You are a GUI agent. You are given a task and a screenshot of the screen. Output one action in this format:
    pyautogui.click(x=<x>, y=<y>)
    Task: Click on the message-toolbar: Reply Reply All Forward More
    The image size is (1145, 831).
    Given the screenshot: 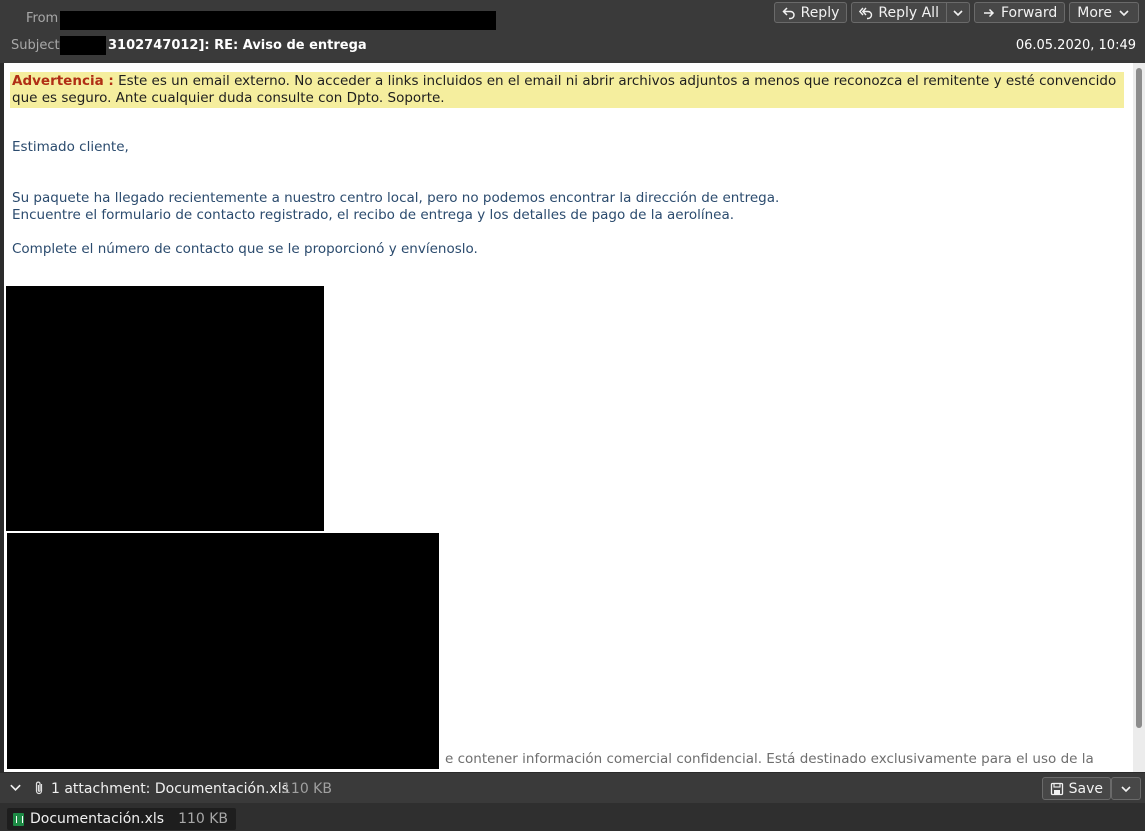 What is the action you would take?
    pyautogui.click(x=956, y=12)
    